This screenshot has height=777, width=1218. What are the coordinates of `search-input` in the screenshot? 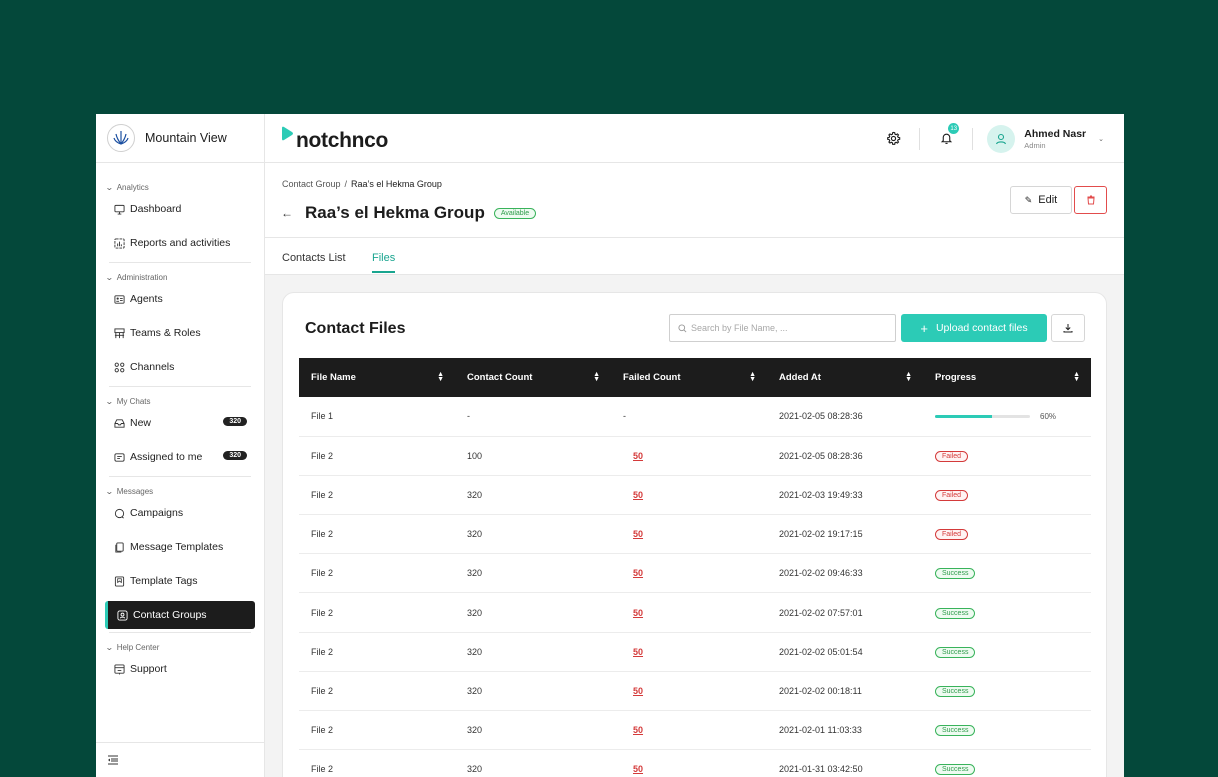 It's located at (786, 328).